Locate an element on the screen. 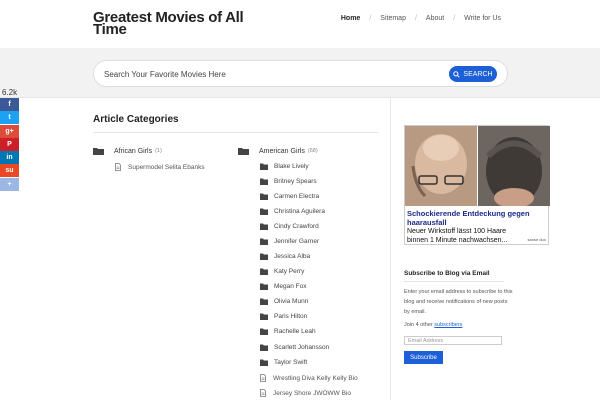 This screenshot has height=400, width=600. search-button: SEARCH is located at coordinates (473, 74).